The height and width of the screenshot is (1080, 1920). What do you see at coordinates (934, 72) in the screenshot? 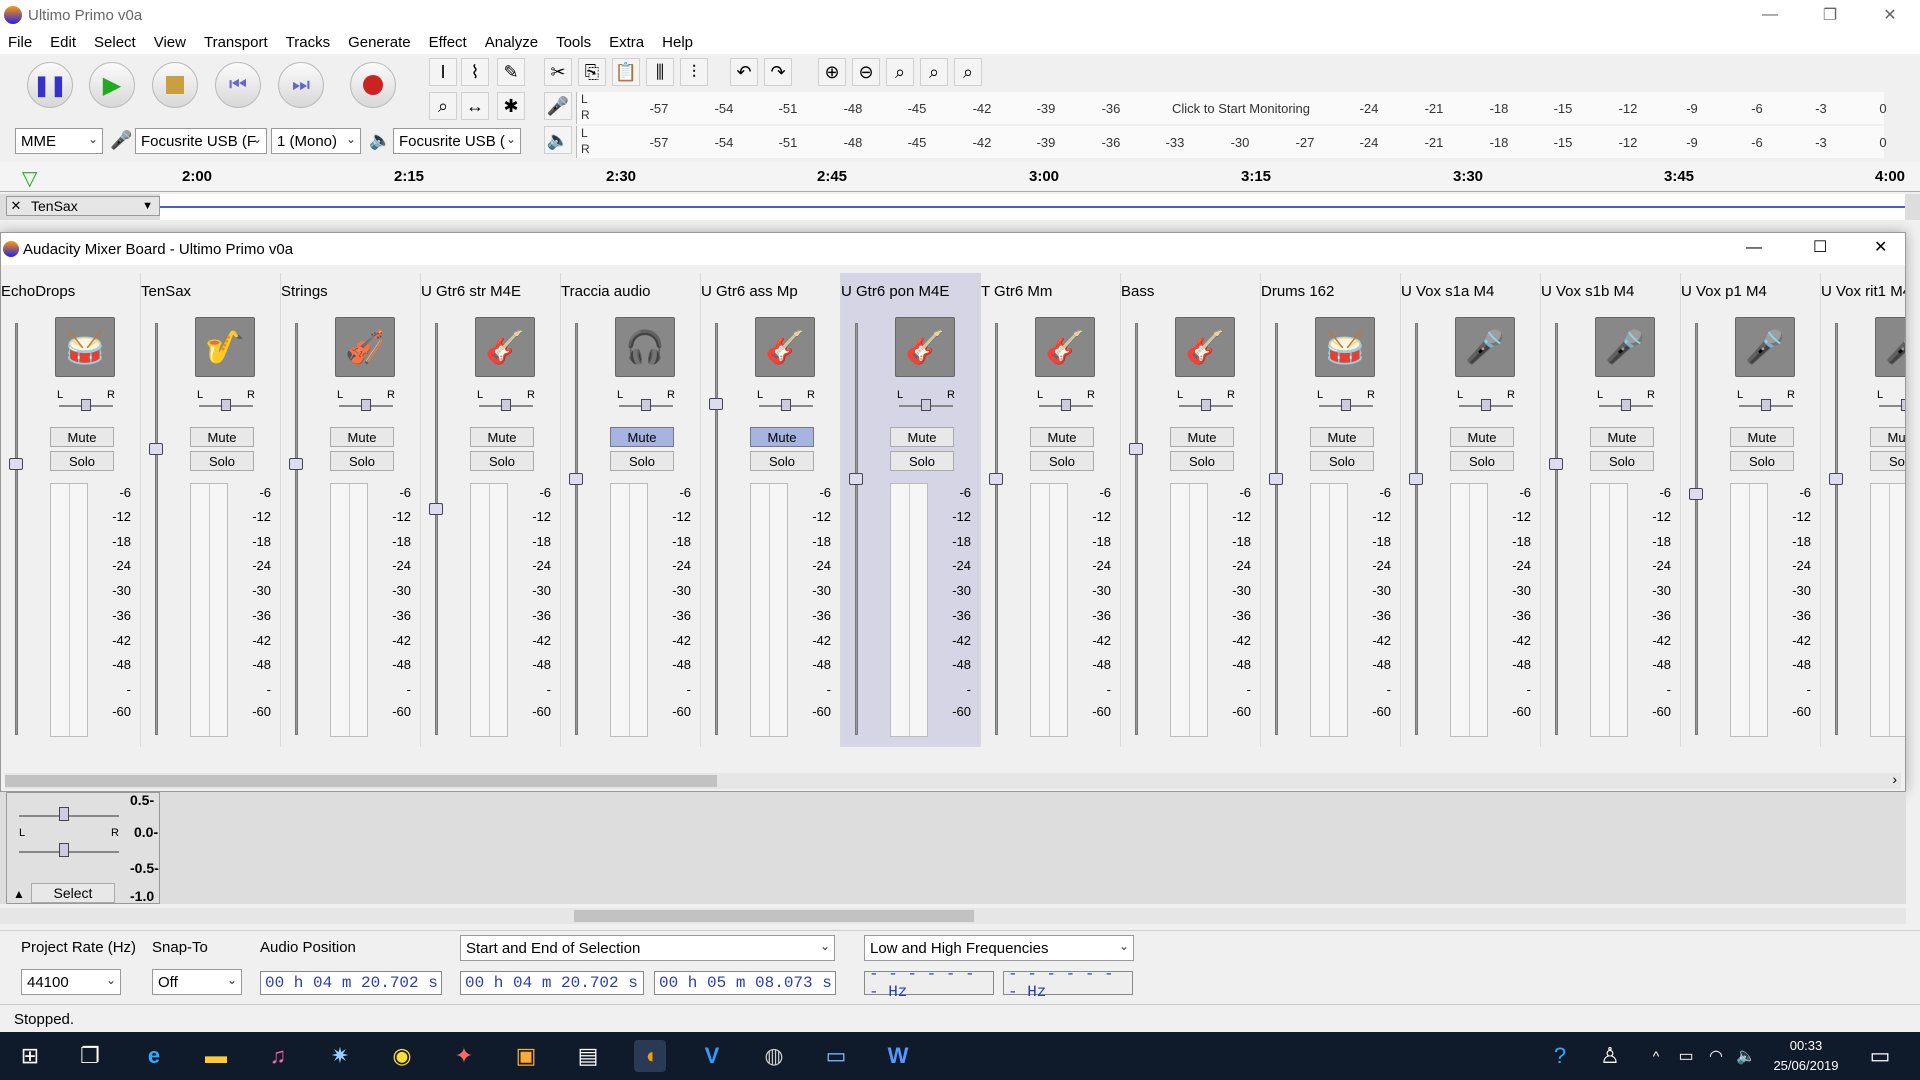
I see `fit-project-icon: ⌕` at bounding box center [934, 72].